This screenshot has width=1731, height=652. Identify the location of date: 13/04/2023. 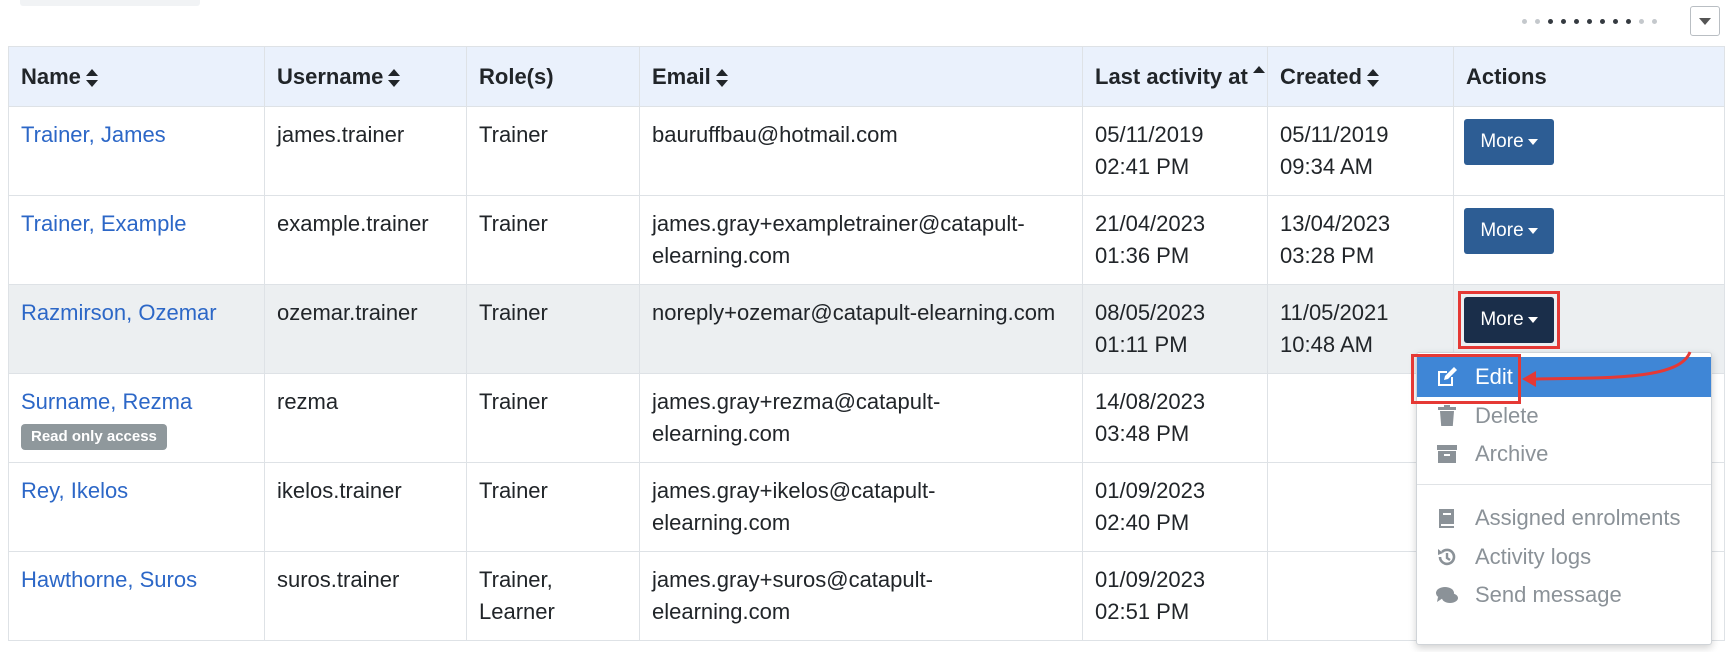
(1335, 223).